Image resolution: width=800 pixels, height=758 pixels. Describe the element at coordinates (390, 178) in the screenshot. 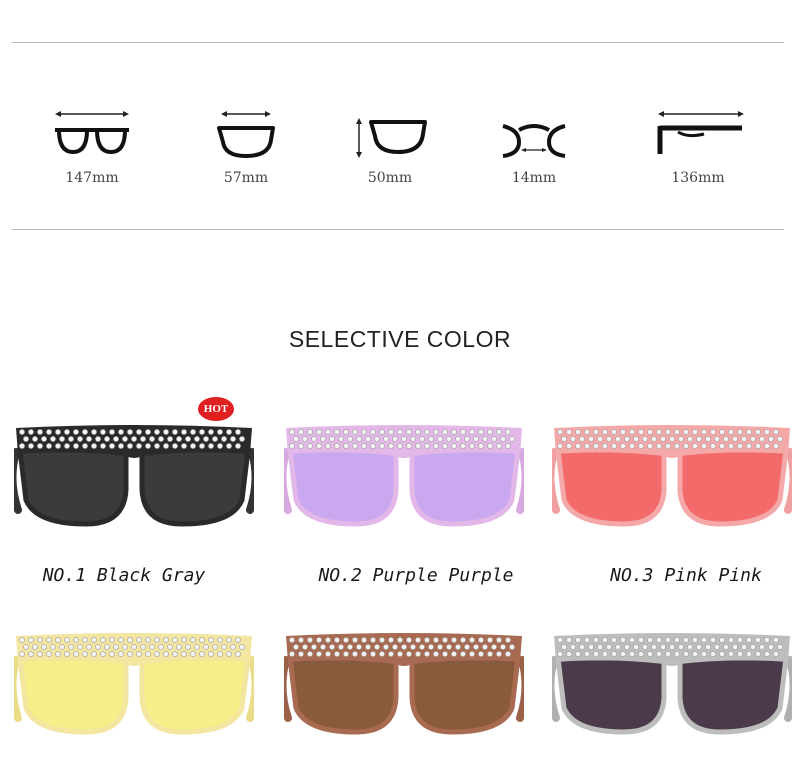

I see `lens-height-value: 50mm` at that location.